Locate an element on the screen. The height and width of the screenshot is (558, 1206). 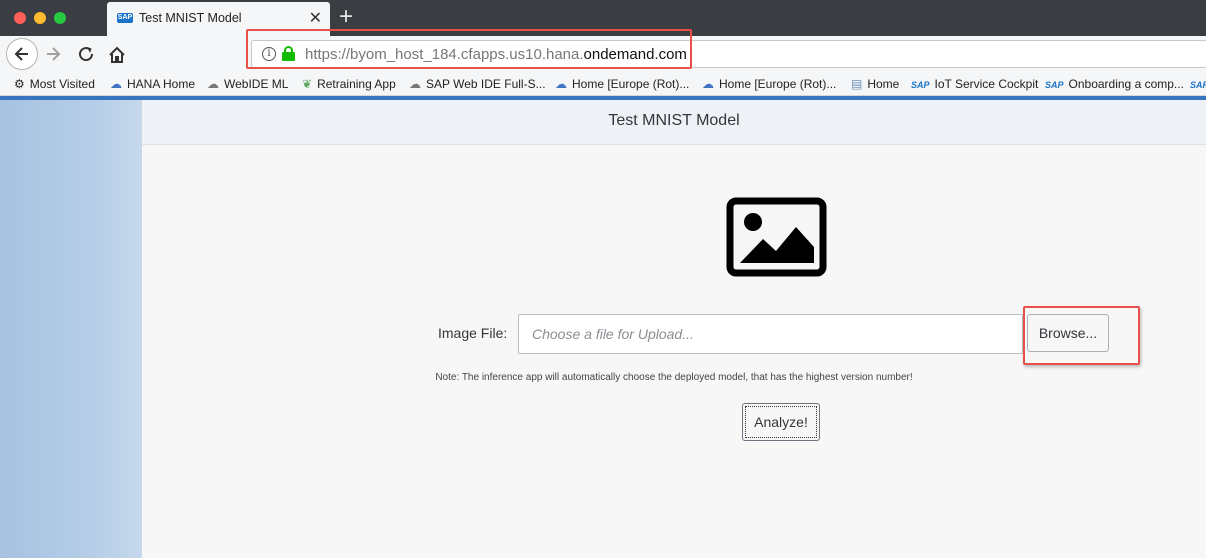
close-icon: ✕ is located at coordinates (315, 18).